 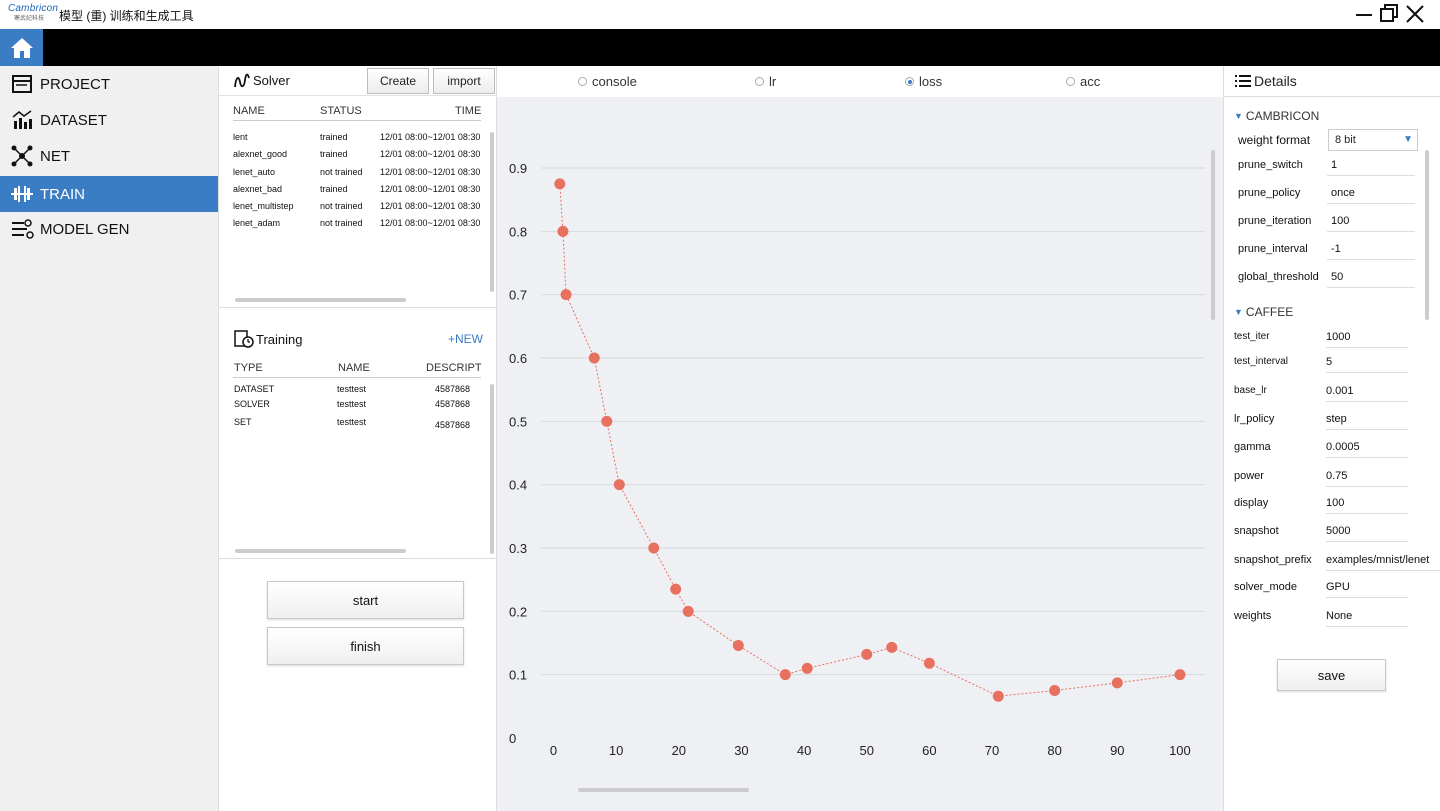 I want to click on param-row: prune_interval -1, so click(x=1324, y=249).